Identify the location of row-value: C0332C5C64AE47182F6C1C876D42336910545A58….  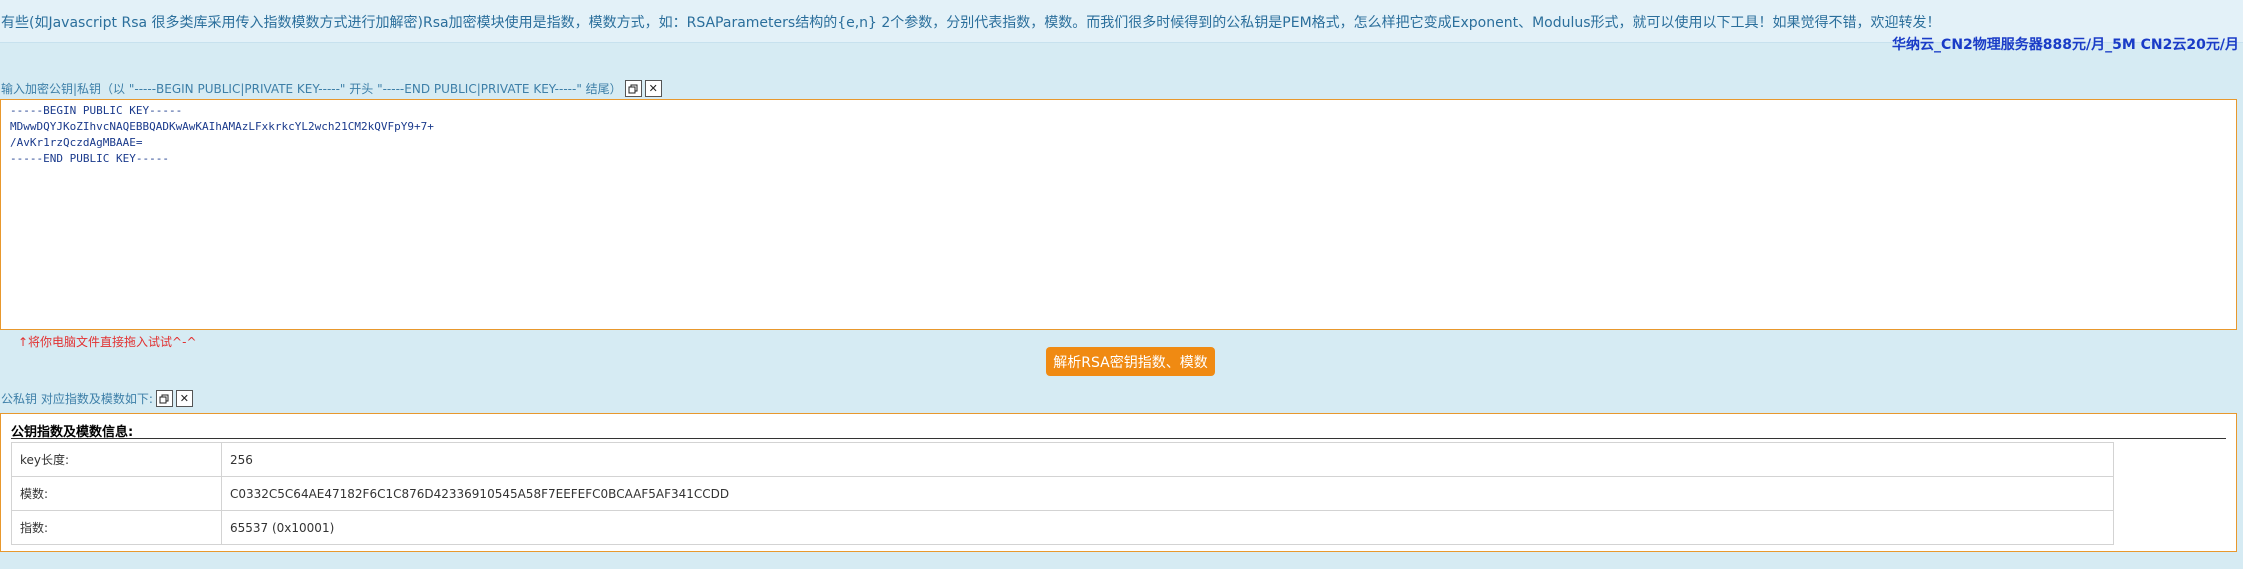
(1167, 493).